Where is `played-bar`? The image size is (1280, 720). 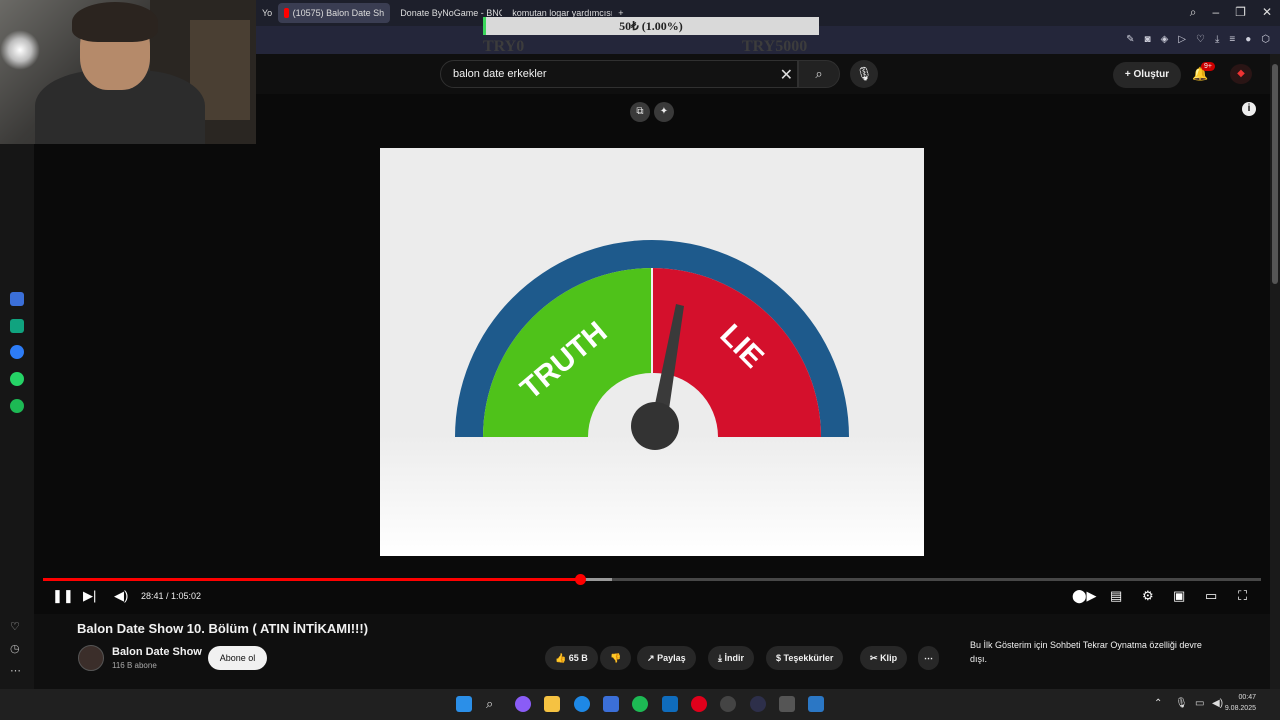 played-bar is located at coordinates (312, 579).